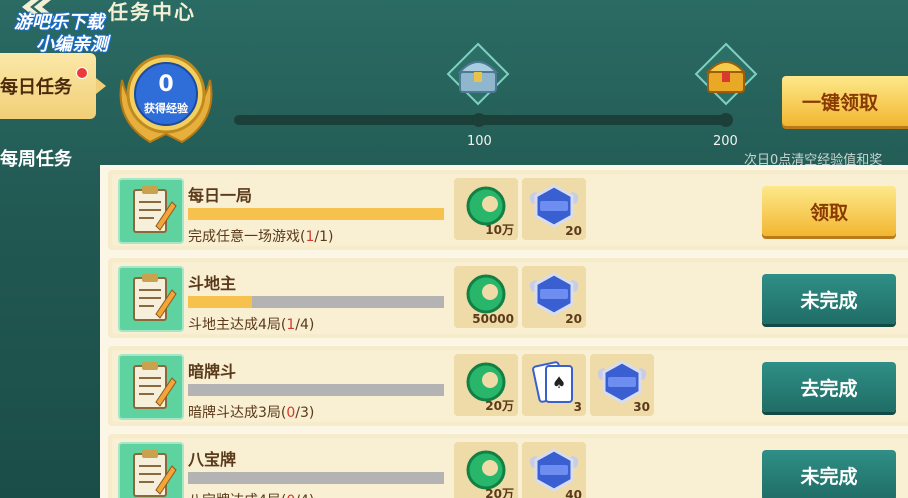 This screenshot has height=498, width=908. What do you see at coordinates (36, 87) in the screenshot?
I see `tab-daily-label: 每日任务` at bounding box center [36, 87].